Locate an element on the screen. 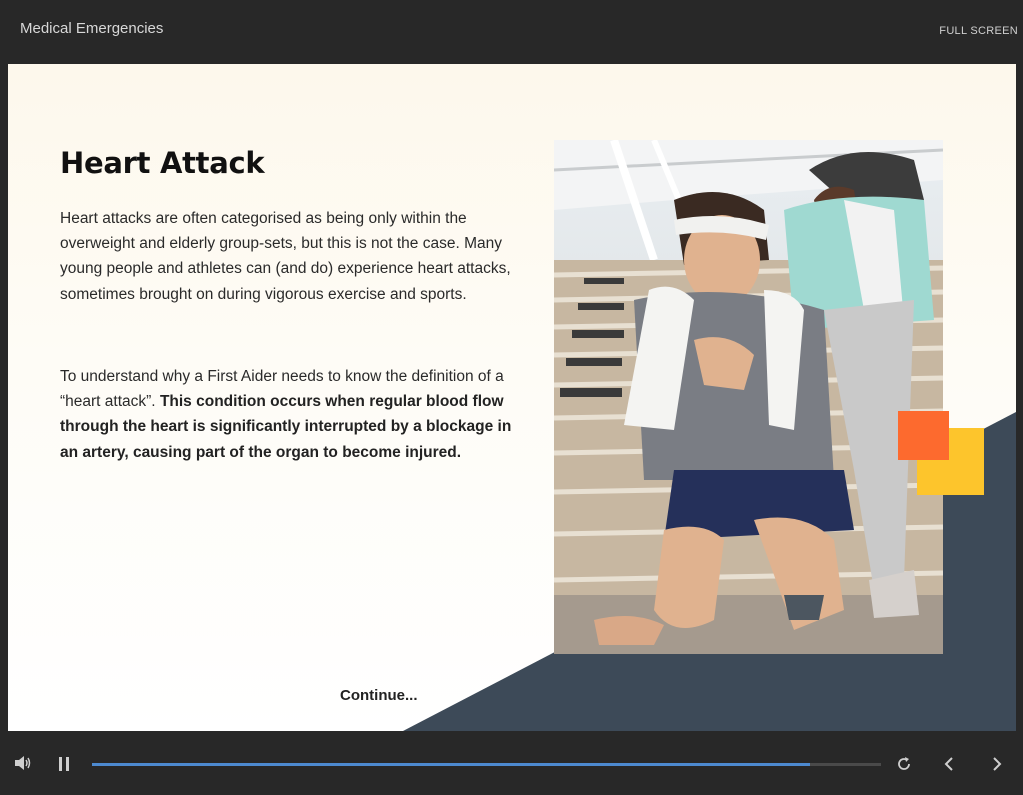  progress-fill is located at coordinates (451, 764).